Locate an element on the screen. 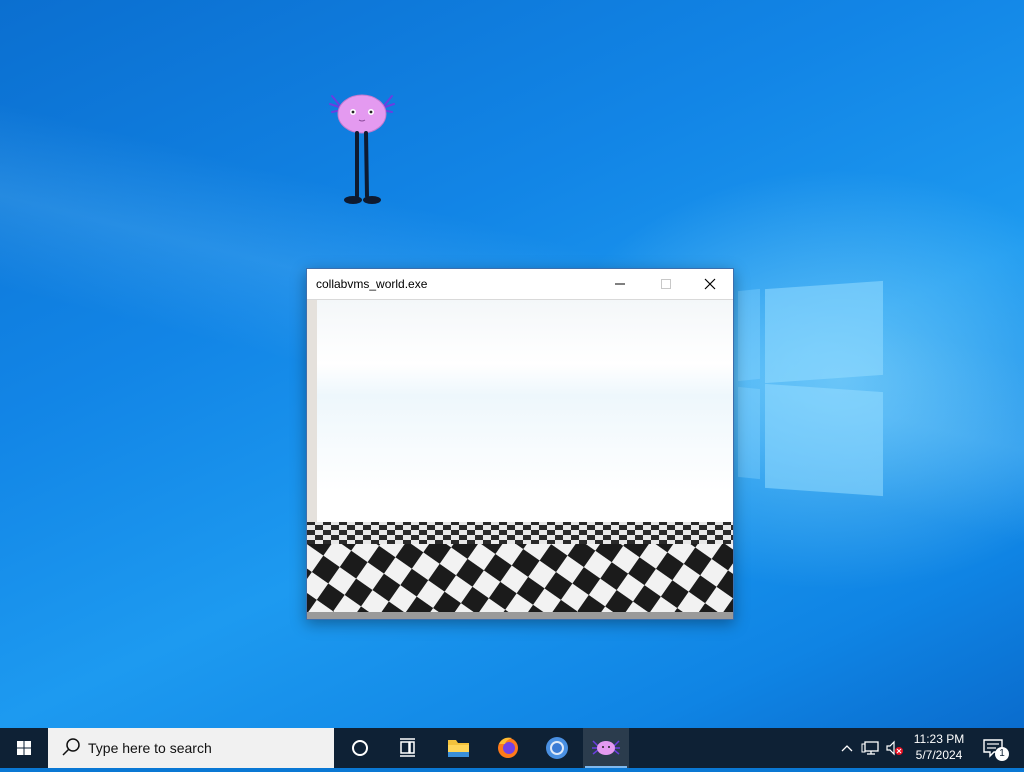 The height and width of the screenshot is (772, 1024). show-hidden-icons-button is located at coordinates (847, 748).